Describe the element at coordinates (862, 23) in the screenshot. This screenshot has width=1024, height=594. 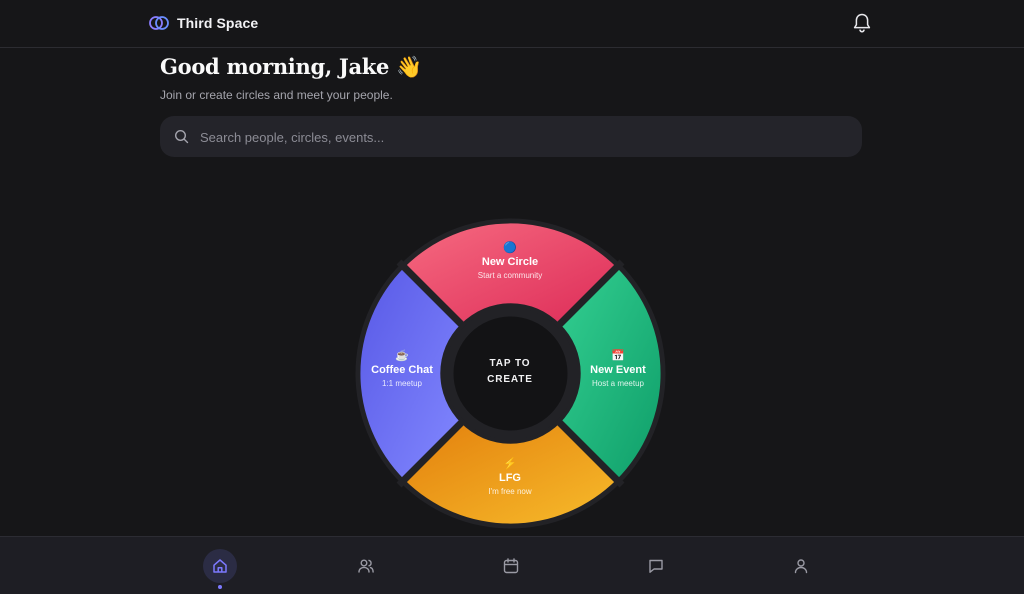
I see `bell-icon` at that location.